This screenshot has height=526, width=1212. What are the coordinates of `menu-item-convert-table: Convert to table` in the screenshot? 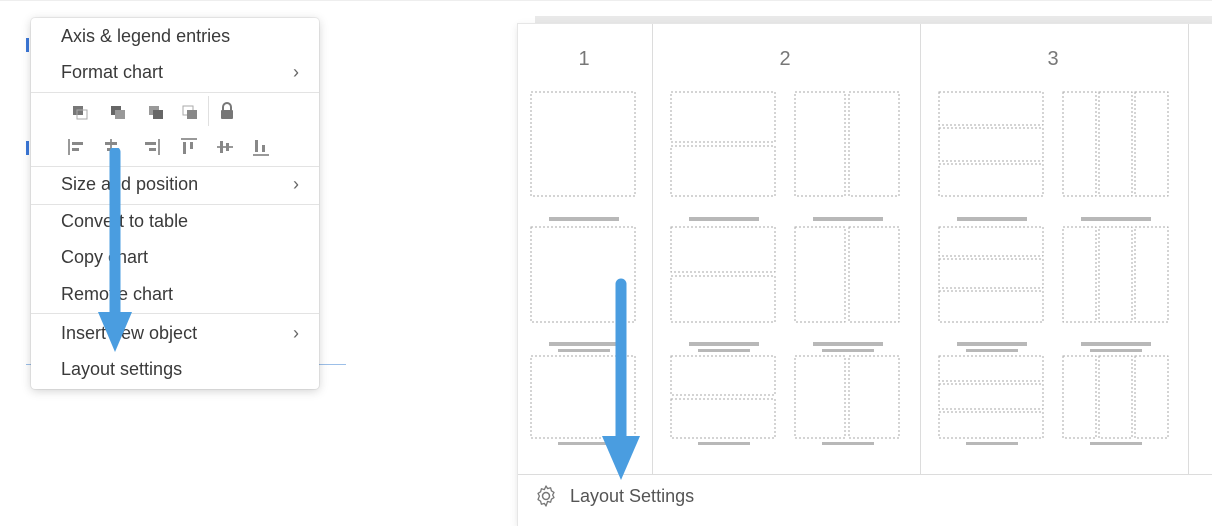 It's located at (175, 221).